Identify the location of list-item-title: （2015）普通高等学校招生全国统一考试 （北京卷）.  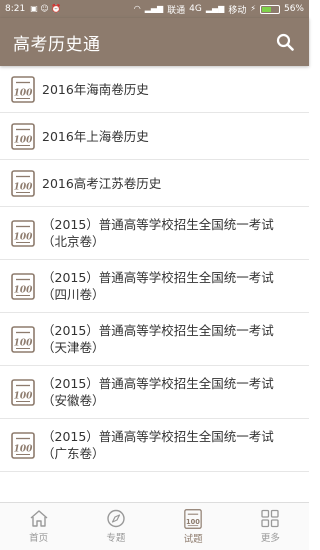
(158, 233).